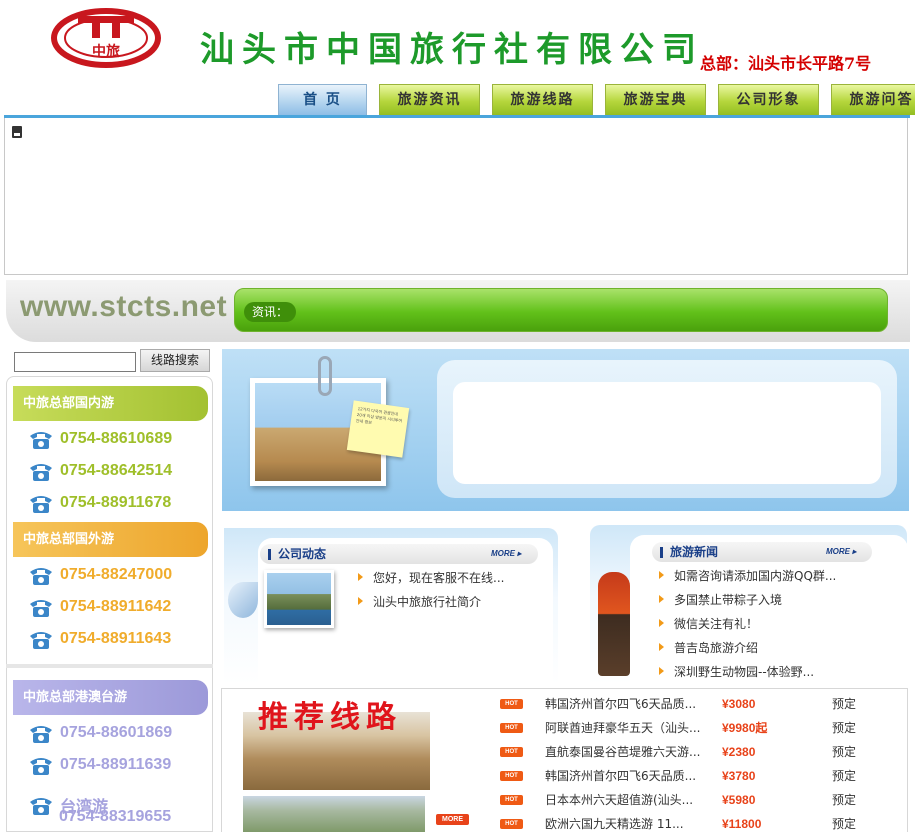 The image size is (915, 832). I want to click on nav-tab-travel-faq: 旅游问答, so click(873, 99).